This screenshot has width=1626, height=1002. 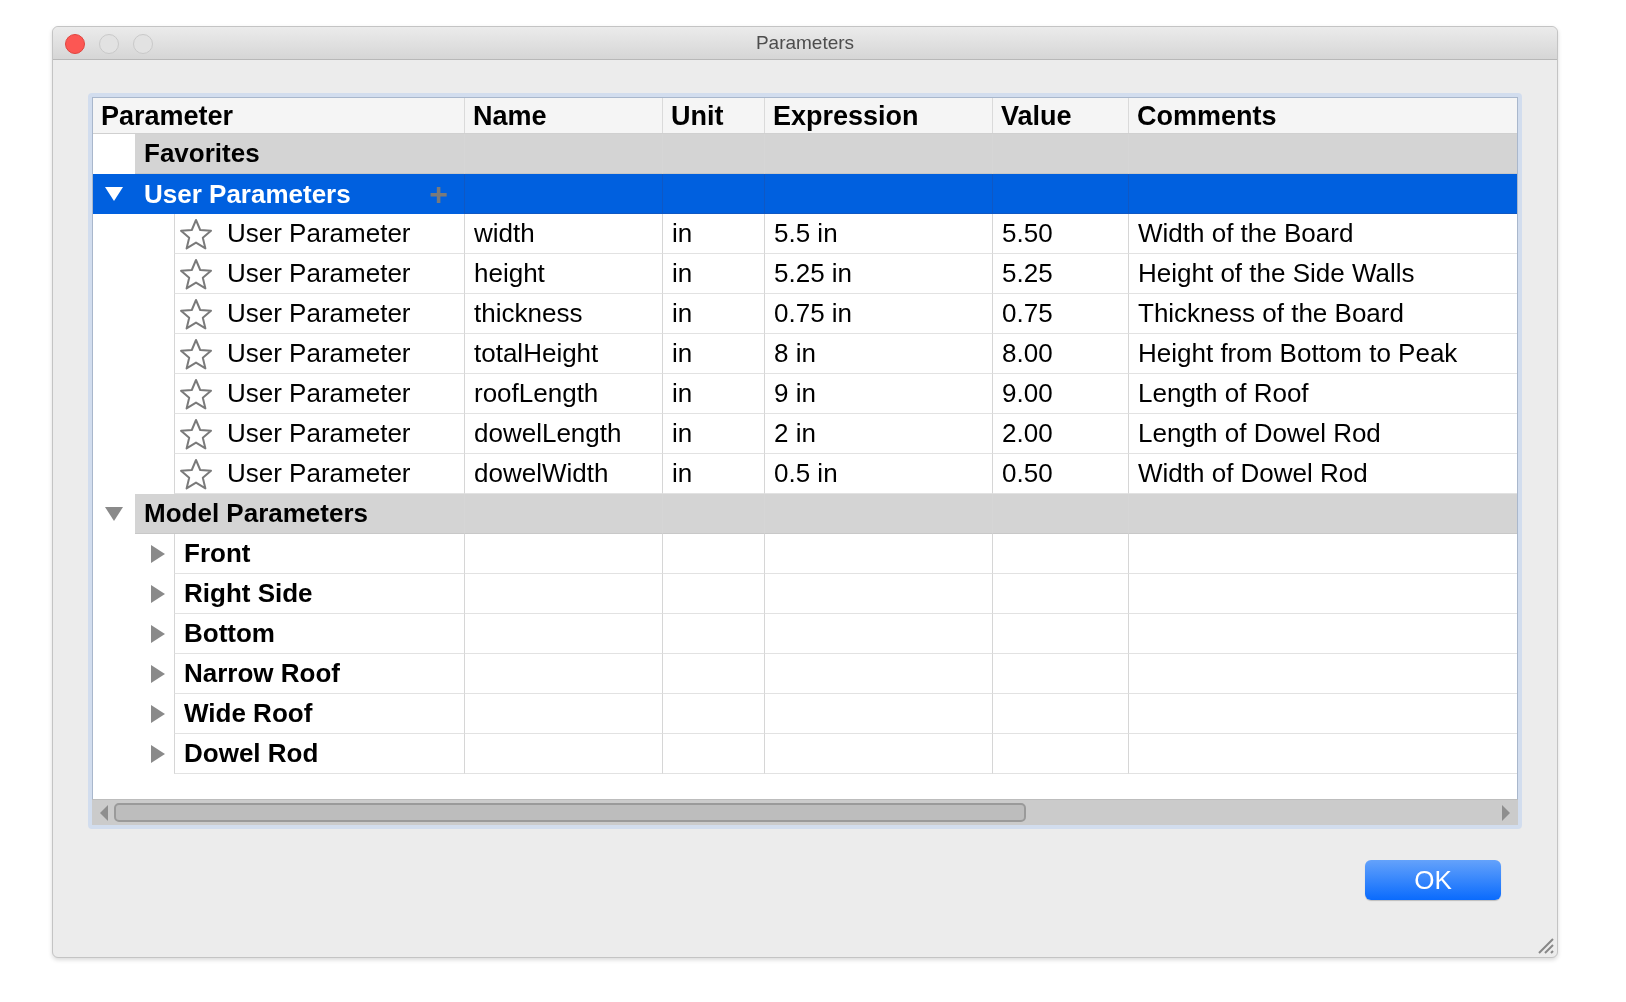 I want to click on table-cell: Height of the Side Walls, so click(x=1322, y=274).